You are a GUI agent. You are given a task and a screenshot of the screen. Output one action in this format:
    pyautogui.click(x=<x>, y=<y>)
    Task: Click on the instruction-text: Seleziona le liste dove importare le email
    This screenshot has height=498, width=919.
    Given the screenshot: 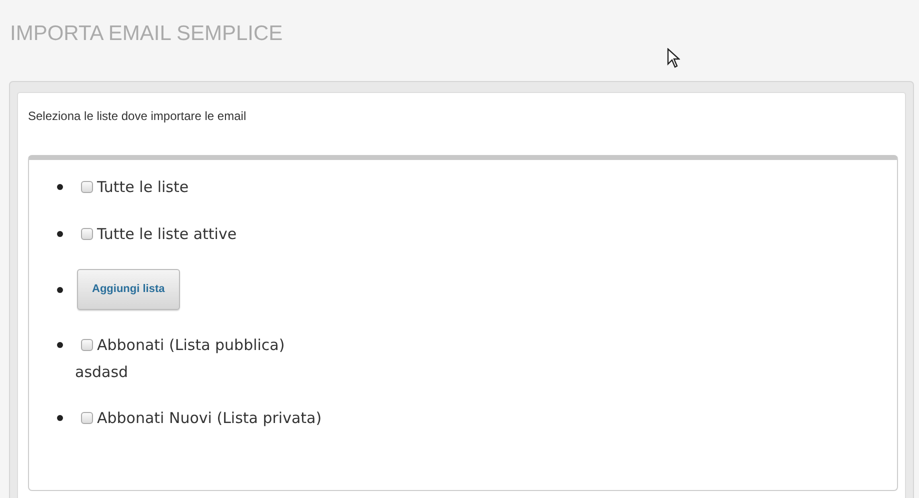 What is the action you would take?
    pyautogui.click(x=138, y=116)
    